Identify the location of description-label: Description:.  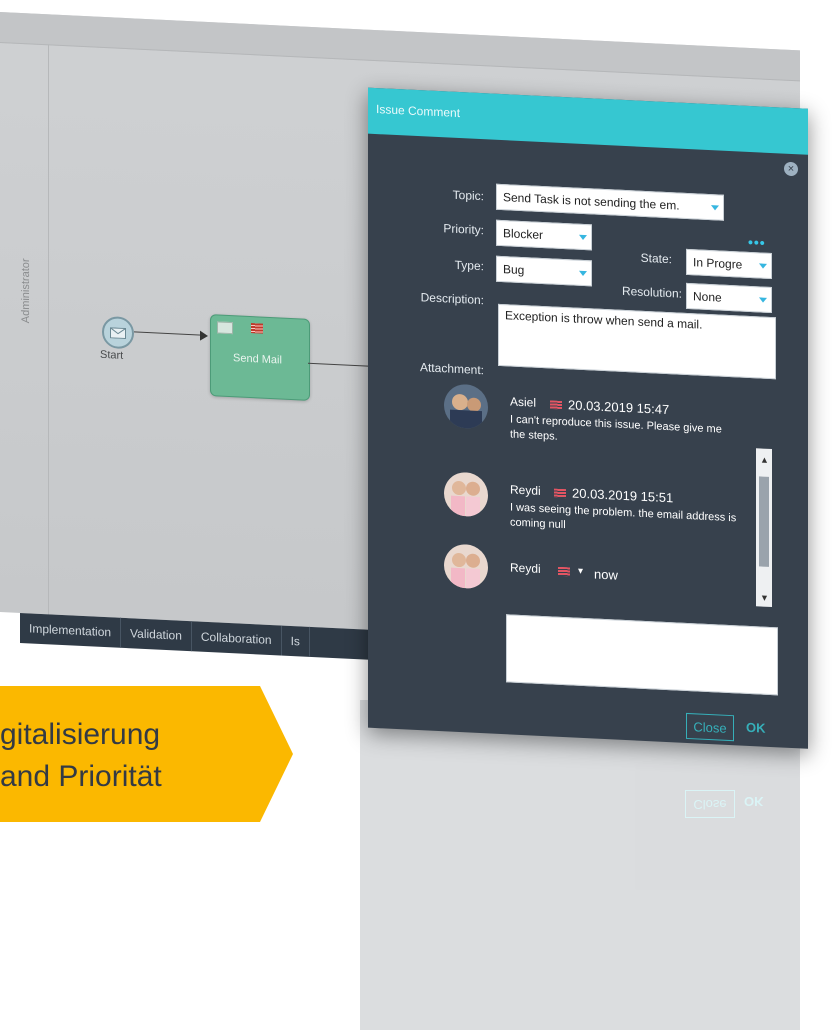
(452, 299).